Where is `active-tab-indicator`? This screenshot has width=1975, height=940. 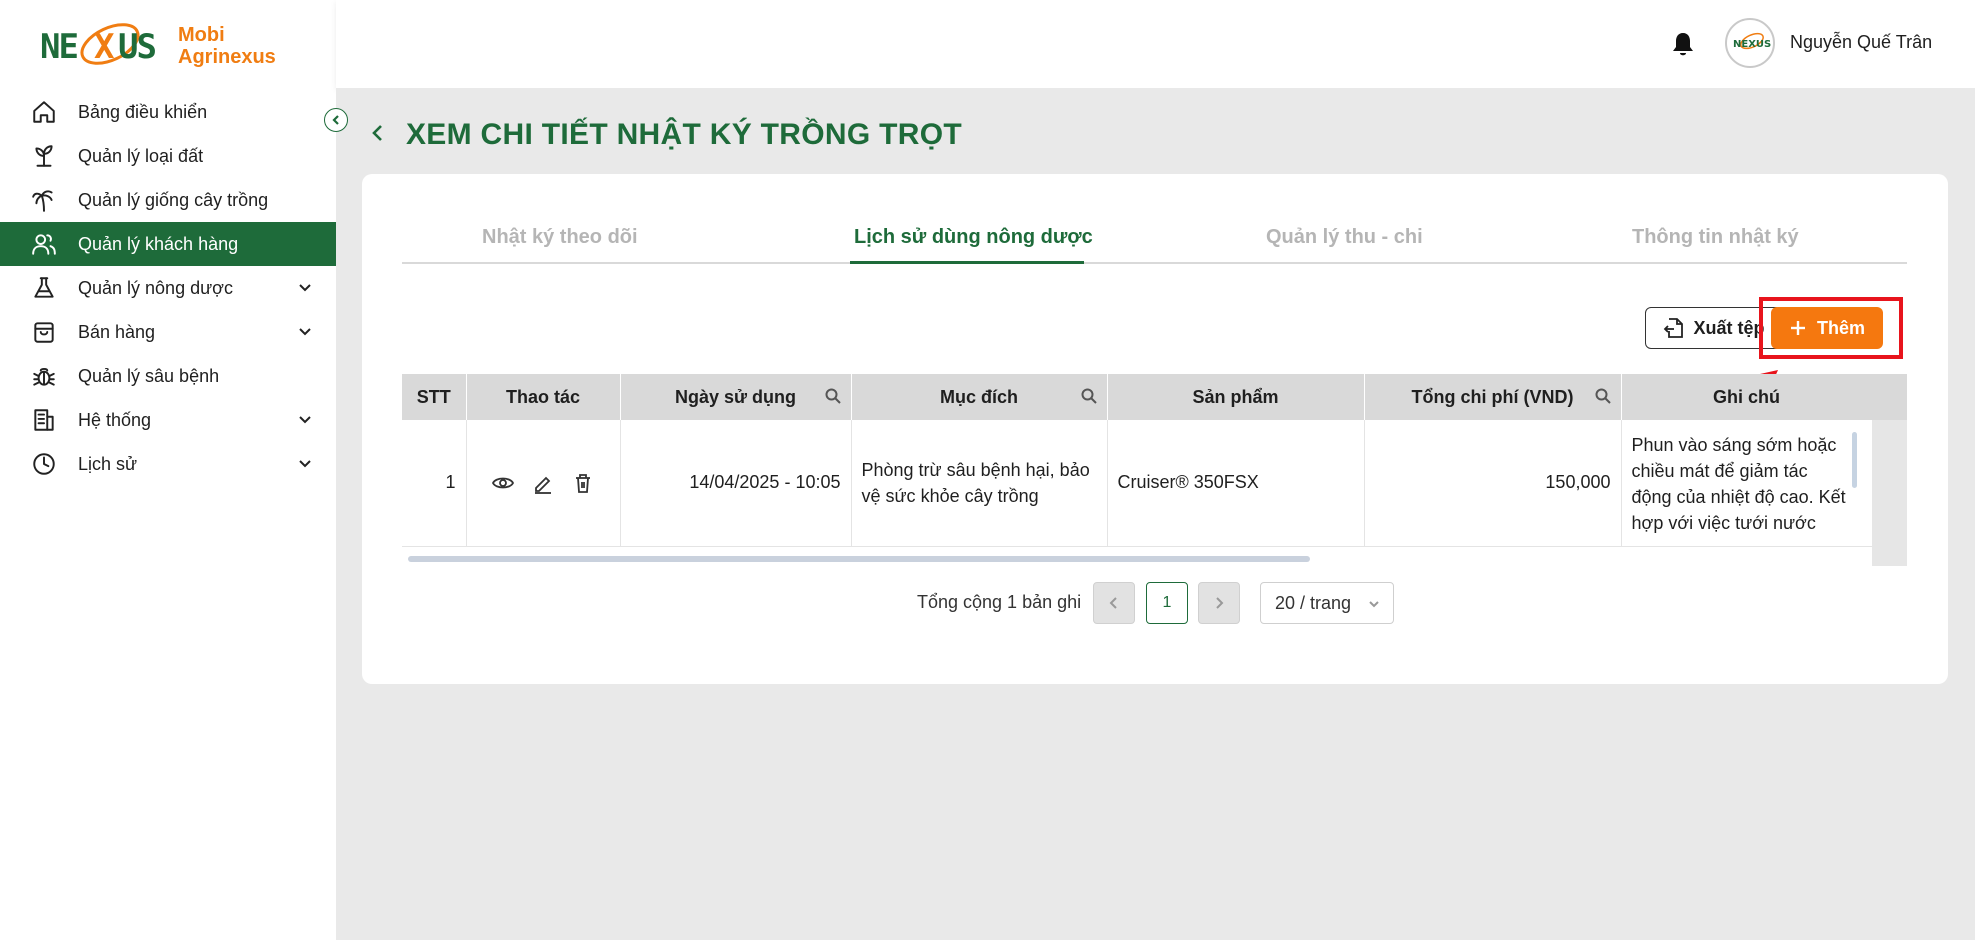
active-tab-indicator is located at coordinates (967, 262).